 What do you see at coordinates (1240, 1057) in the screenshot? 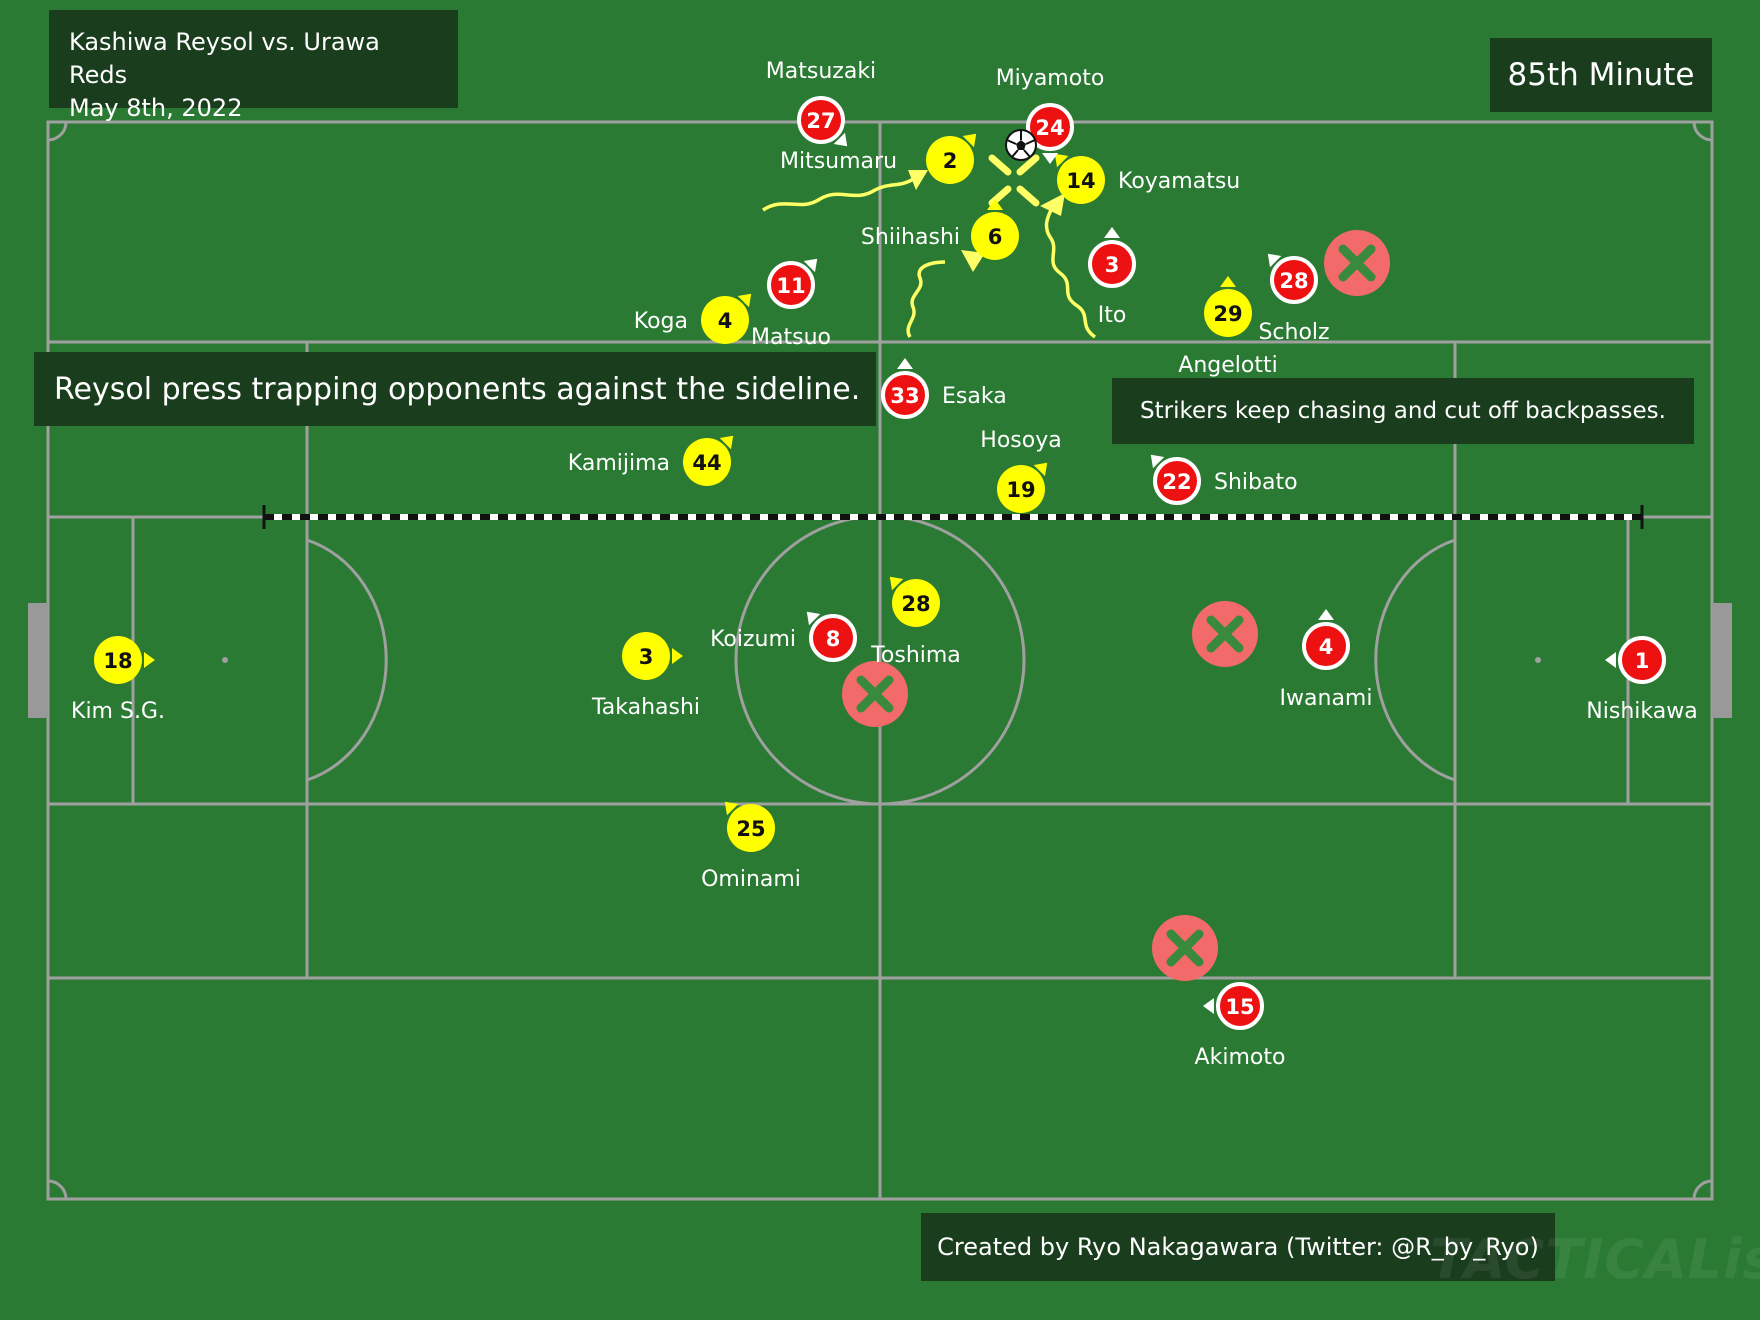
I see `player-name: Akimoto` at bounding box center [1240, 1057].